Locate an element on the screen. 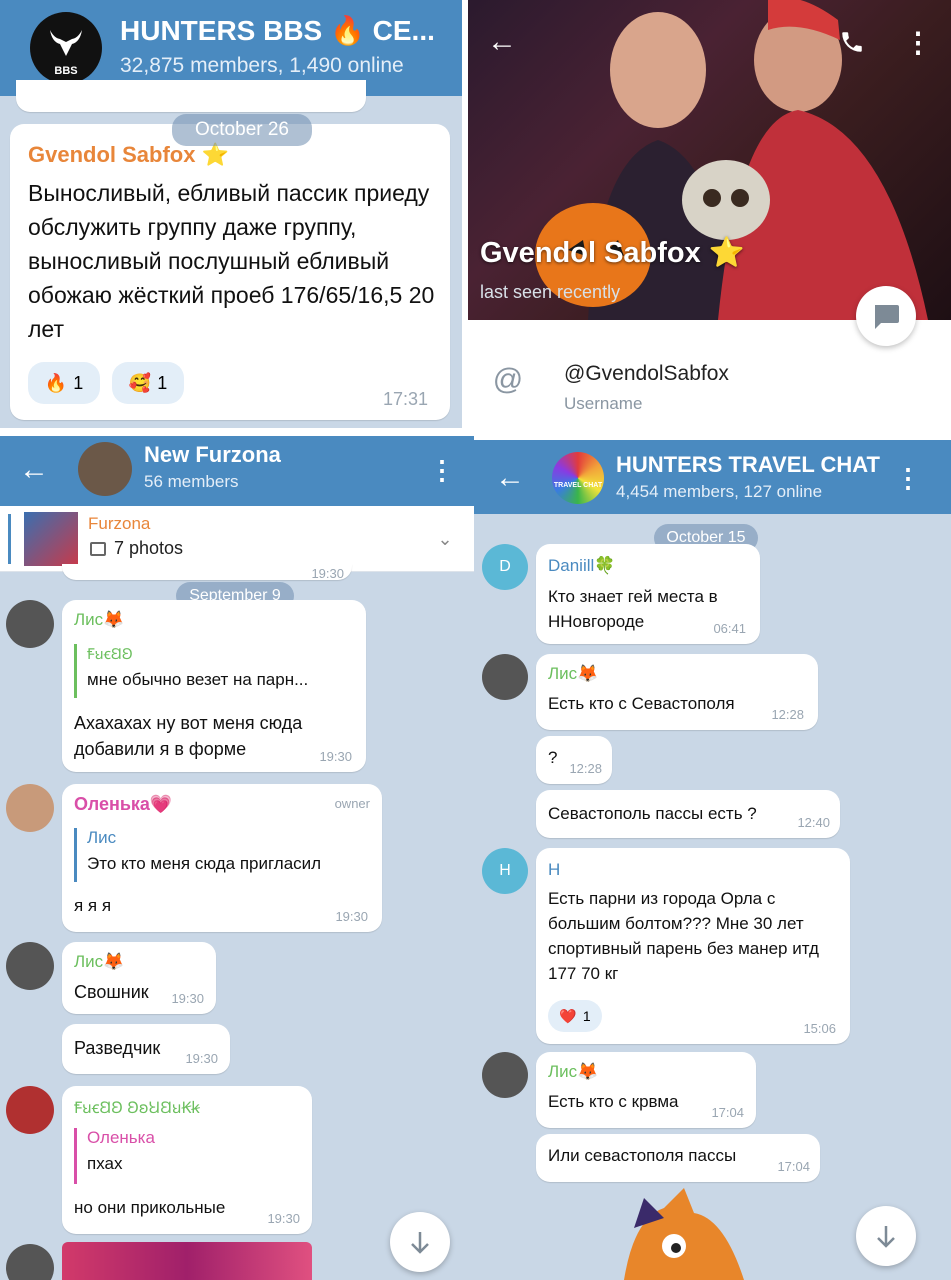 This screenshot has width=951, height=1280. message-bubble: Или севастополя пассы 17:04 is located at coordinates (678, 1158).